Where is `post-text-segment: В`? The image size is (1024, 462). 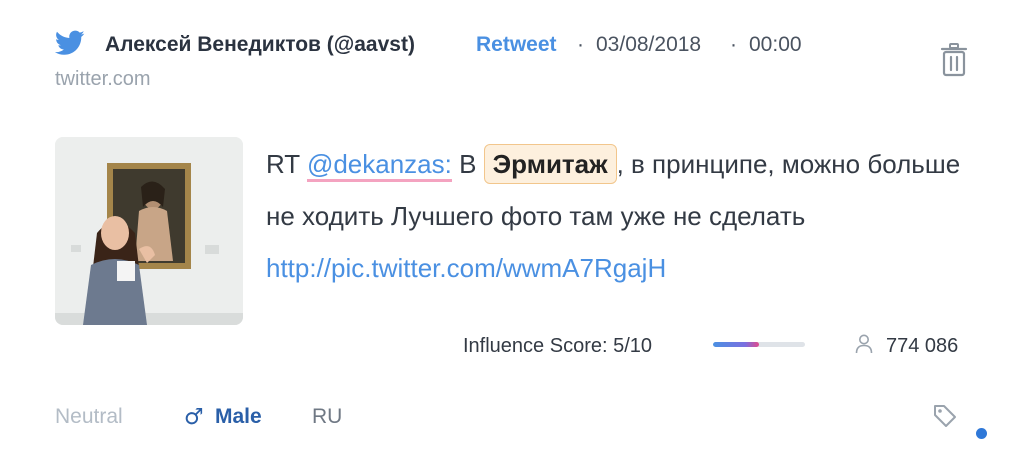 post-text-segment: В is located at coordinates (467, 164).